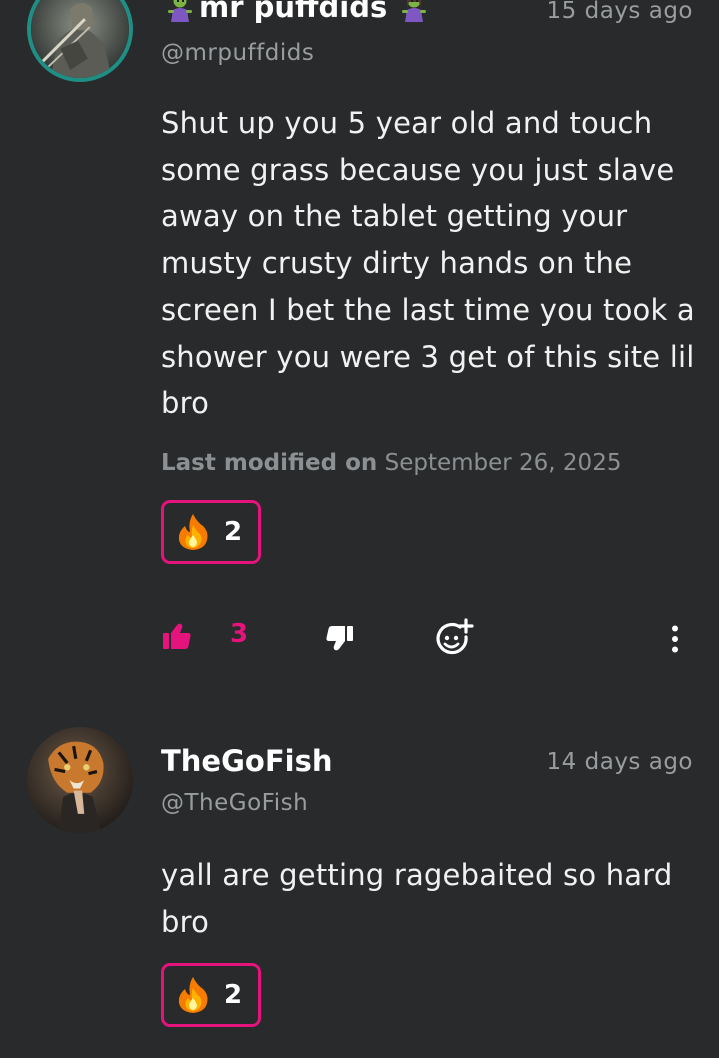  I want to click on last-modified: Last modified on September 26, 2025, so click(391, 463).